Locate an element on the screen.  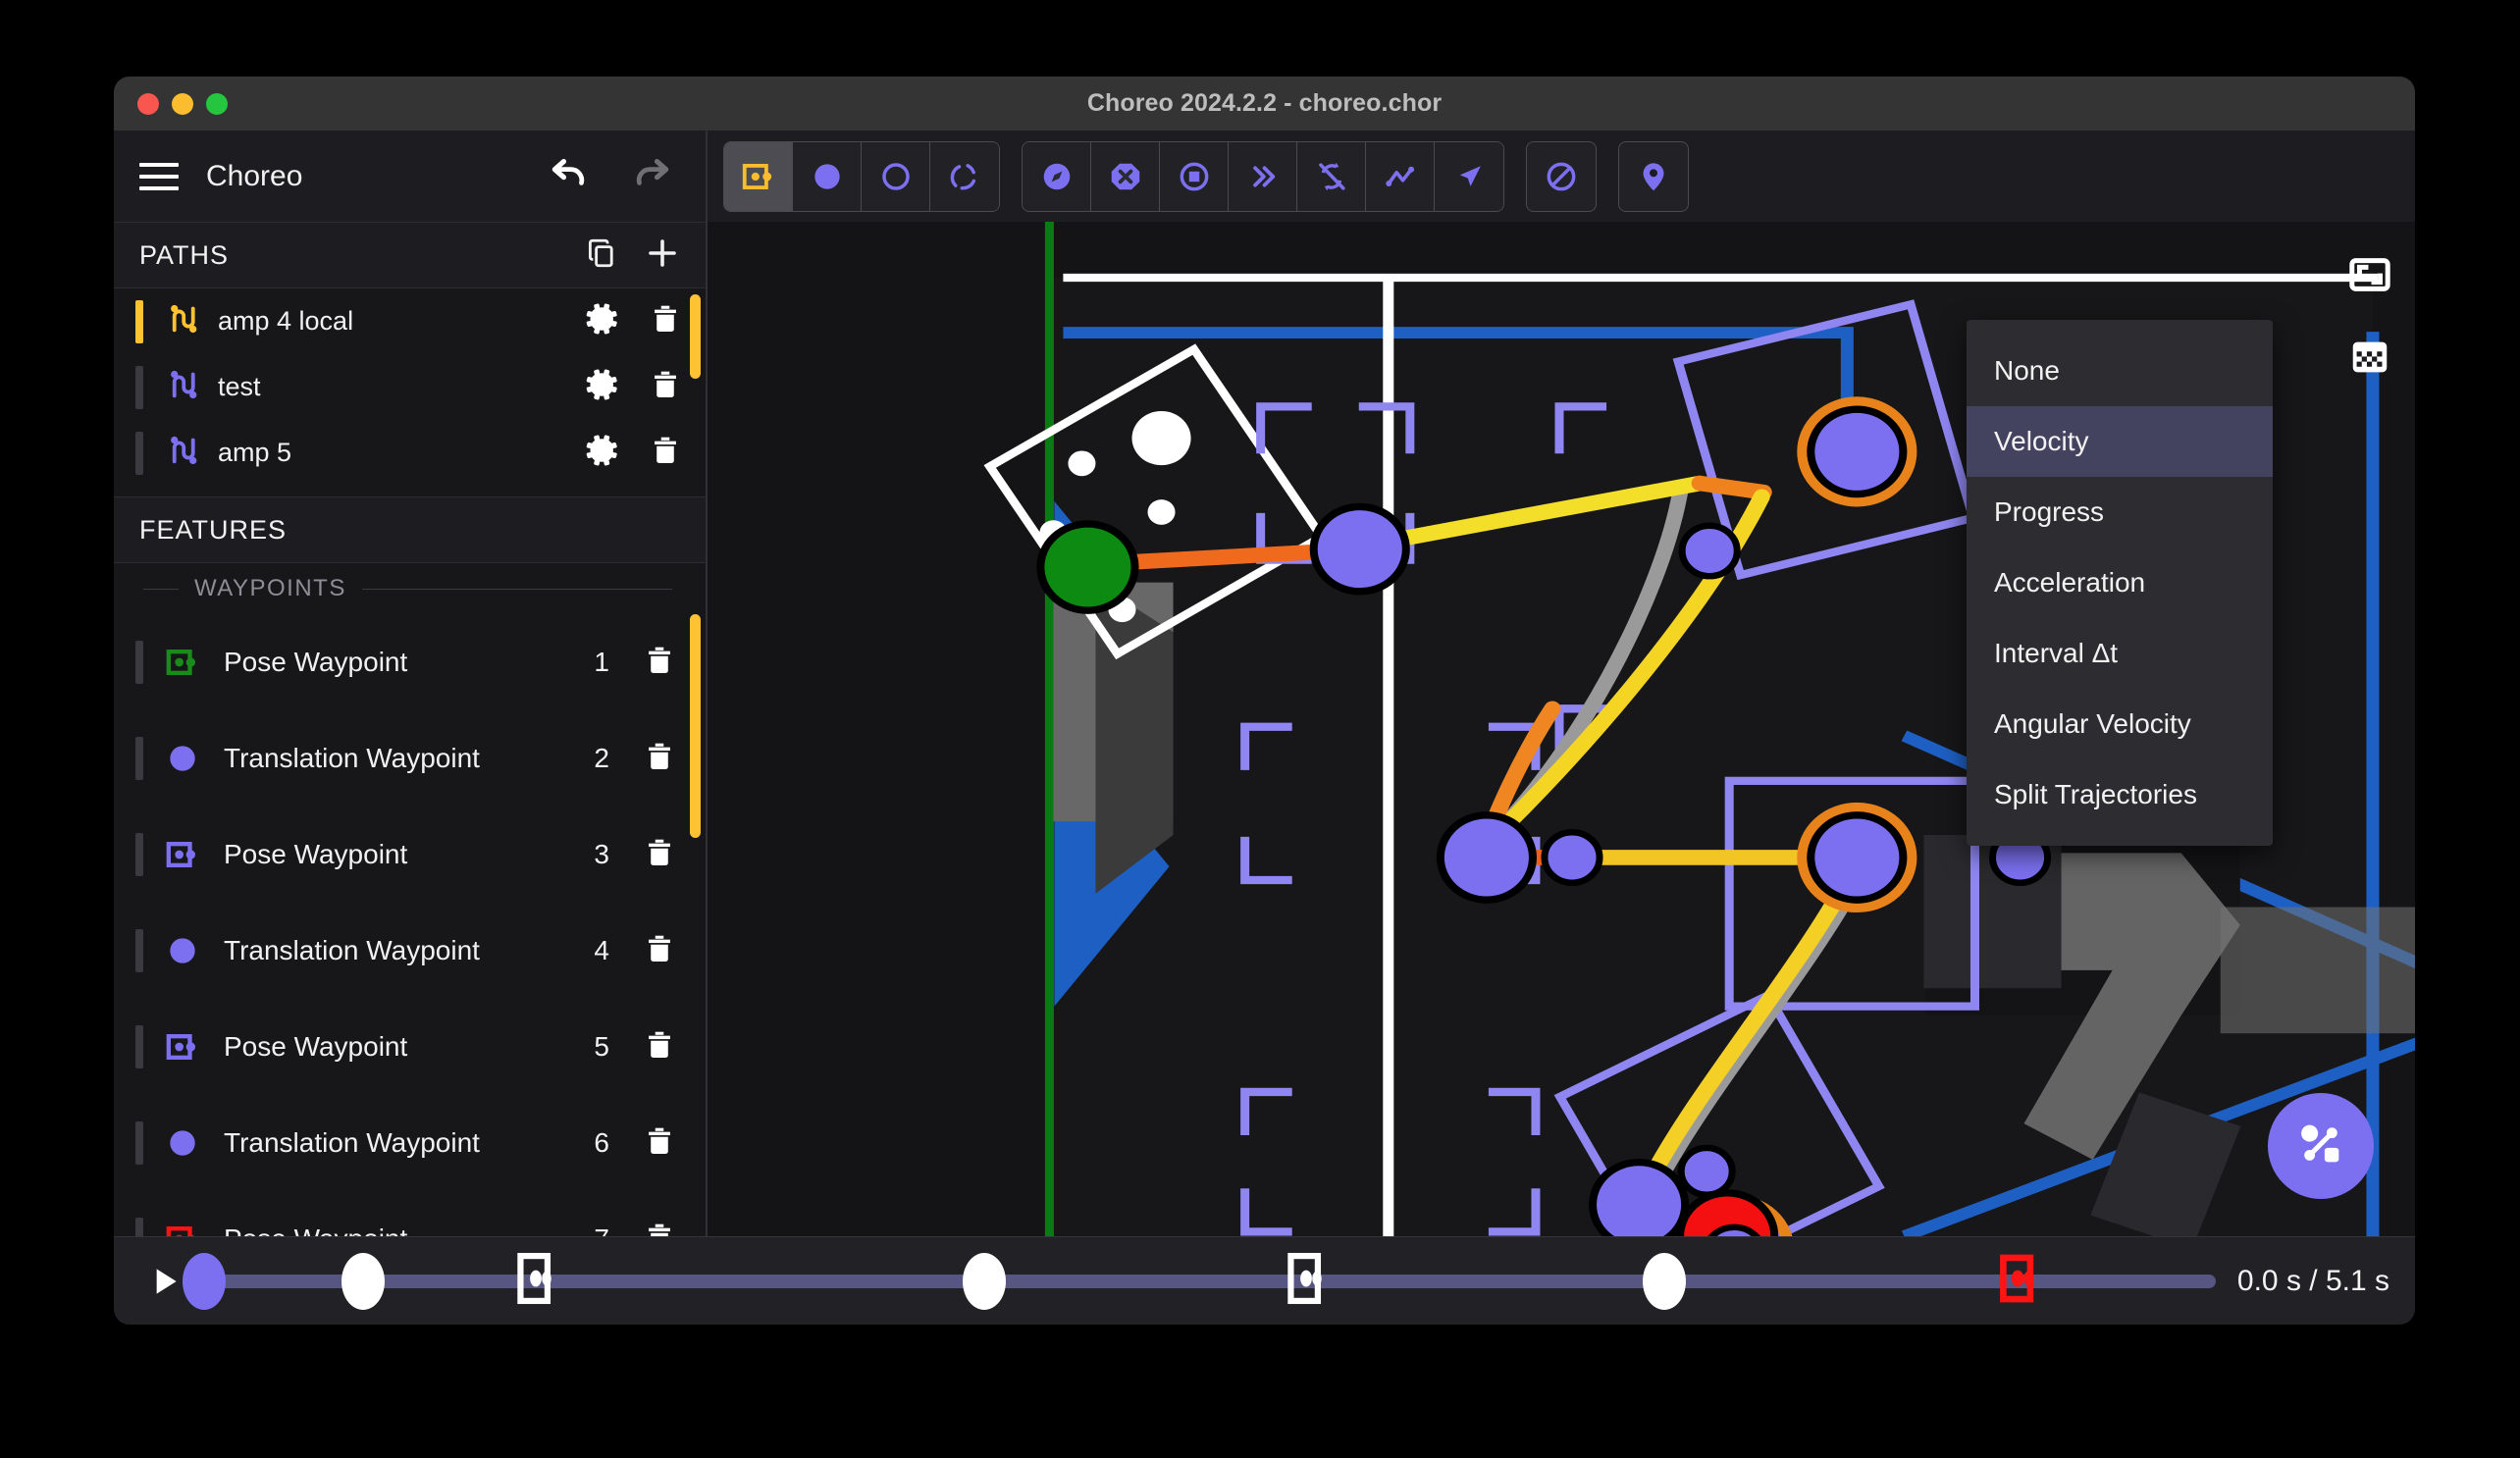
canvas-float-controls is located at coordinates (2369, 316).